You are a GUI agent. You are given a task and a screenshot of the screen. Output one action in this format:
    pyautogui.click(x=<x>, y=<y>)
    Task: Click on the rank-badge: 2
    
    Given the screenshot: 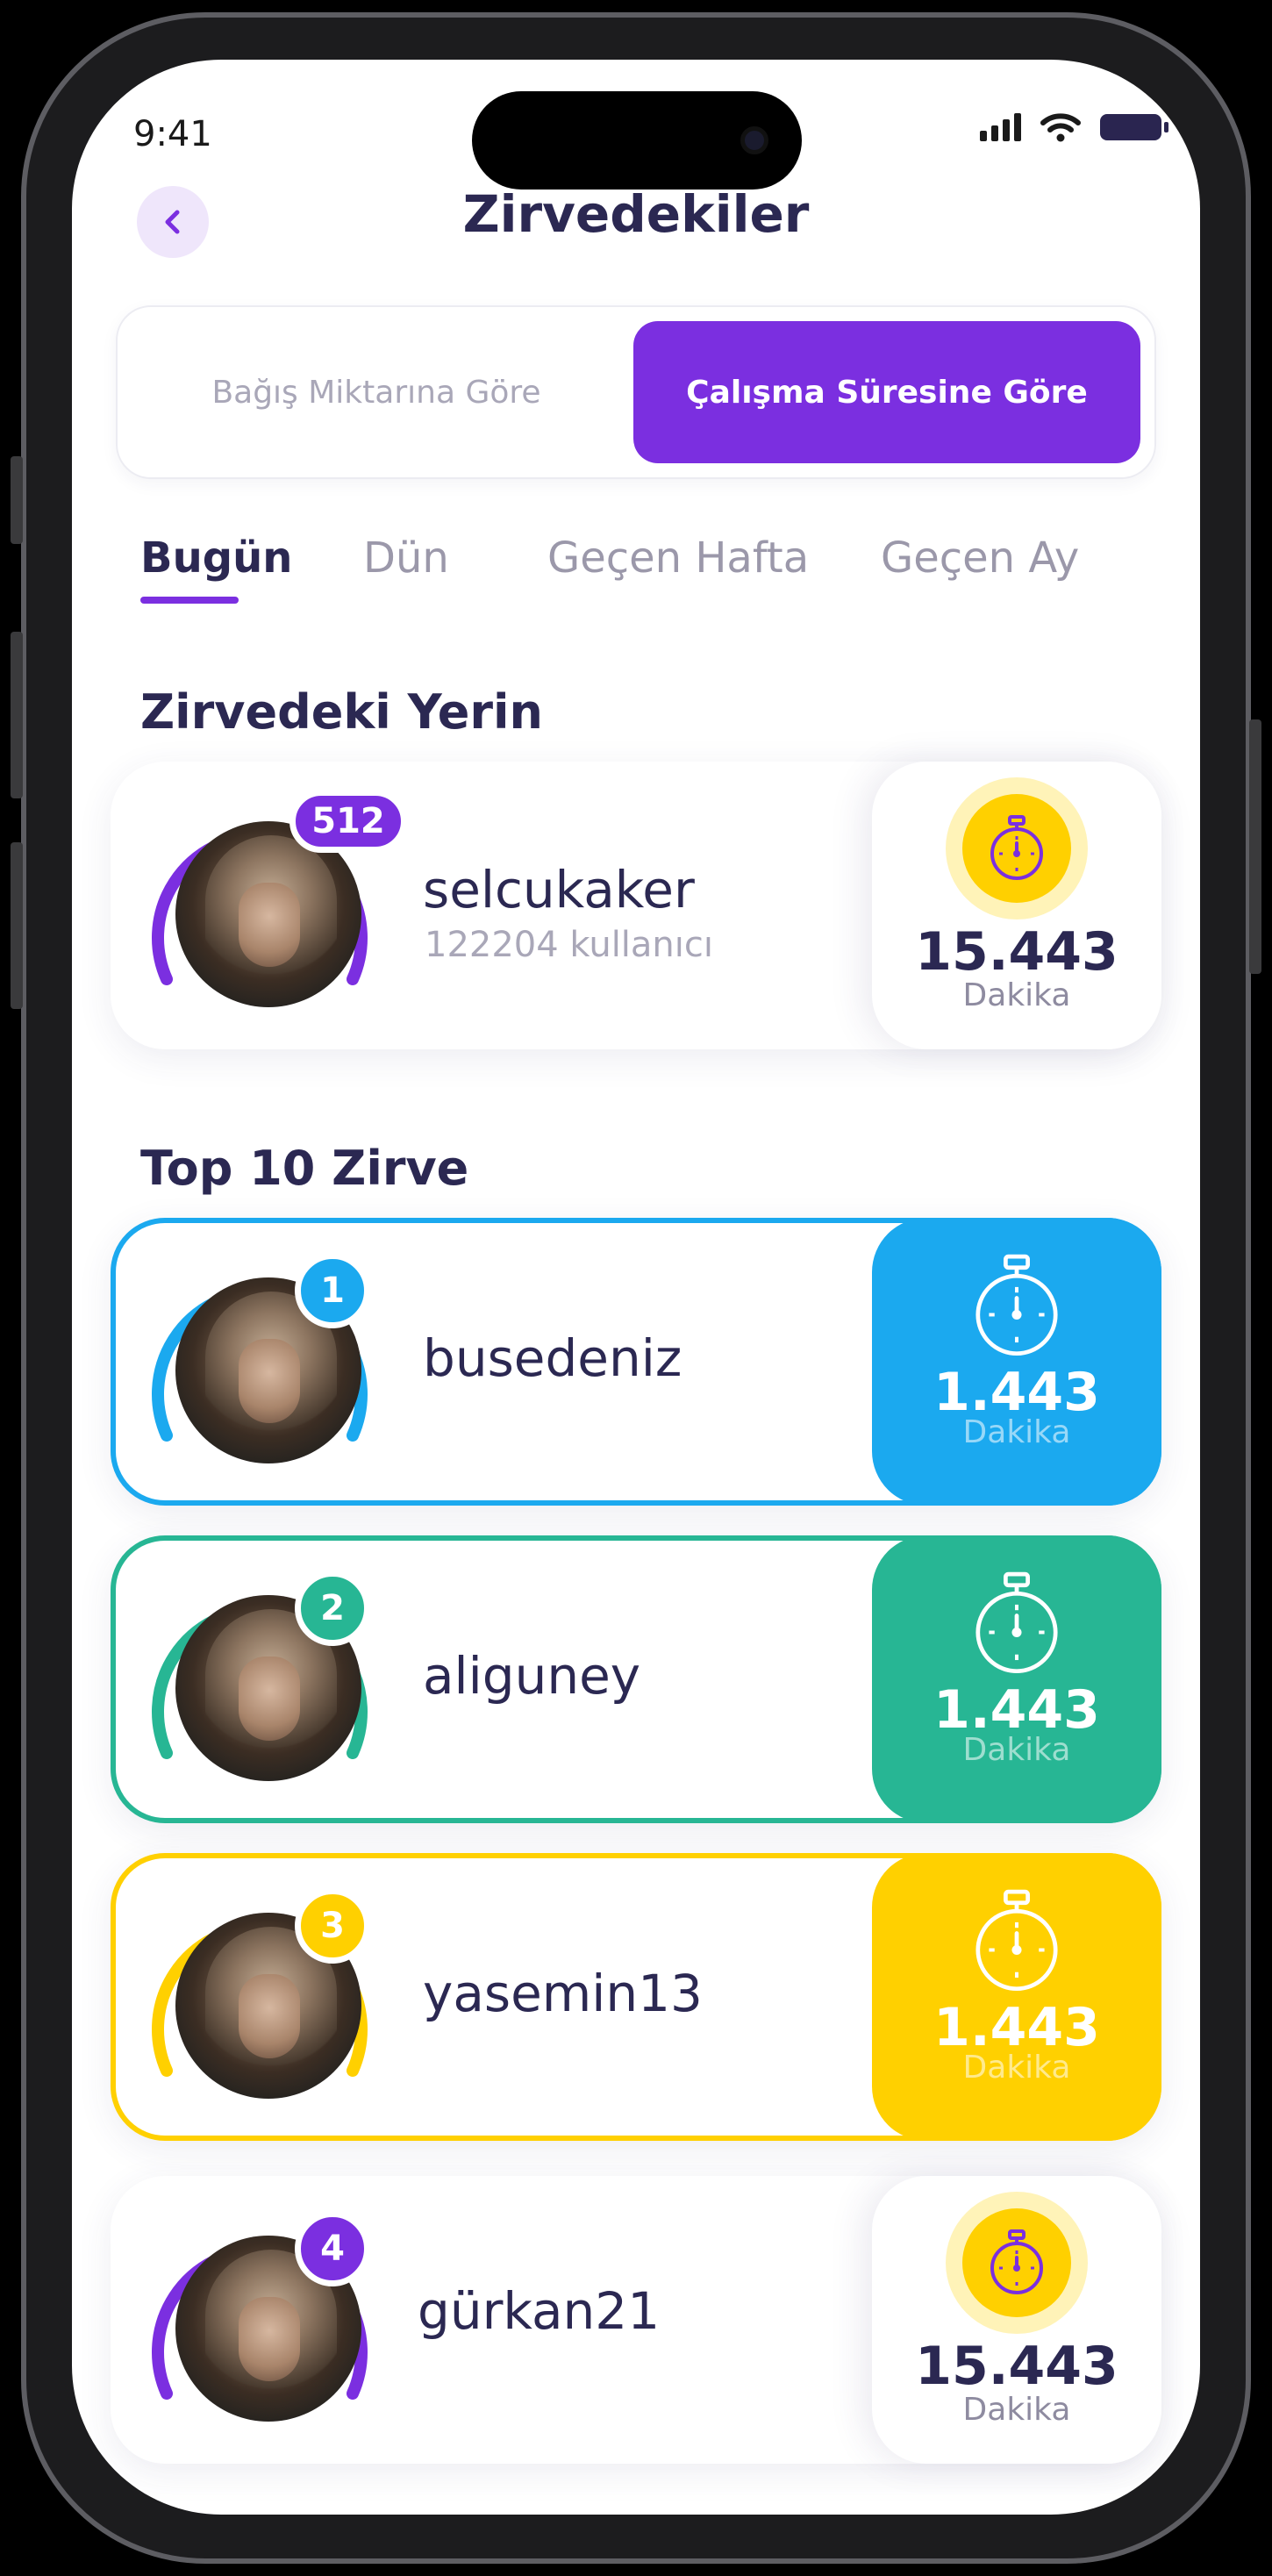 What is the action you would take?
    pyautogui.click(x=332, y=1608)
    